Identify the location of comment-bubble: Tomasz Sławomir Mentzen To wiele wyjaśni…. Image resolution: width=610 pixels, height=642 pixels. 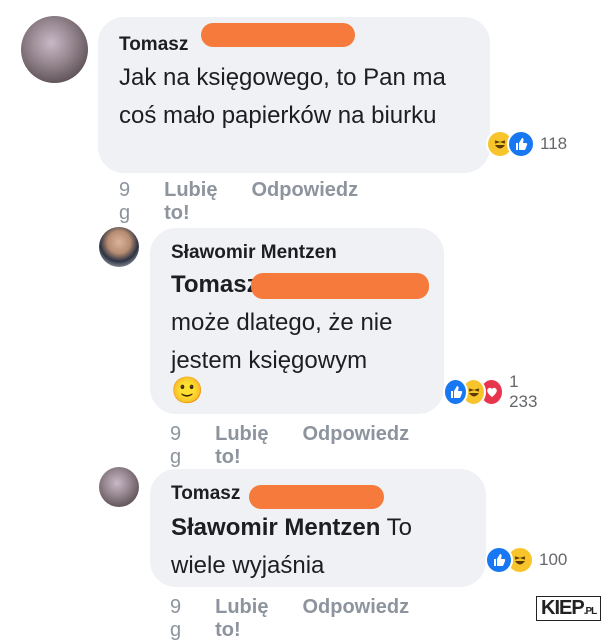
(318, 528).